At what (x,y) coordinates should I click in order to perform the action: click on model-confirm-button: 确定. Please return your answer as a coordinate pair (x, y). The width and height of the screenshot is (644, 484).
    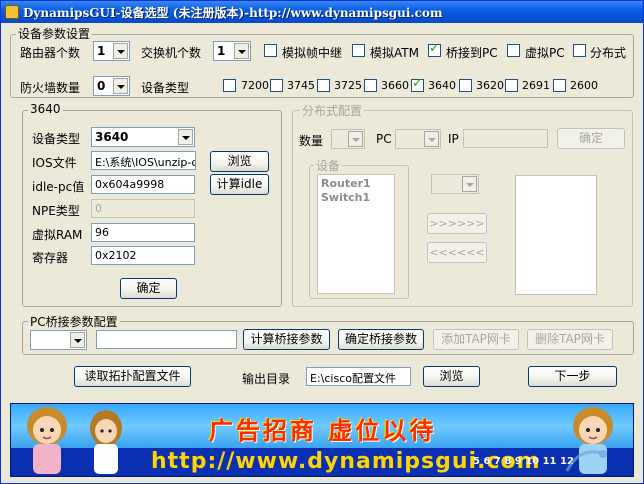
    Looking at the image, I should click on (148, 288).